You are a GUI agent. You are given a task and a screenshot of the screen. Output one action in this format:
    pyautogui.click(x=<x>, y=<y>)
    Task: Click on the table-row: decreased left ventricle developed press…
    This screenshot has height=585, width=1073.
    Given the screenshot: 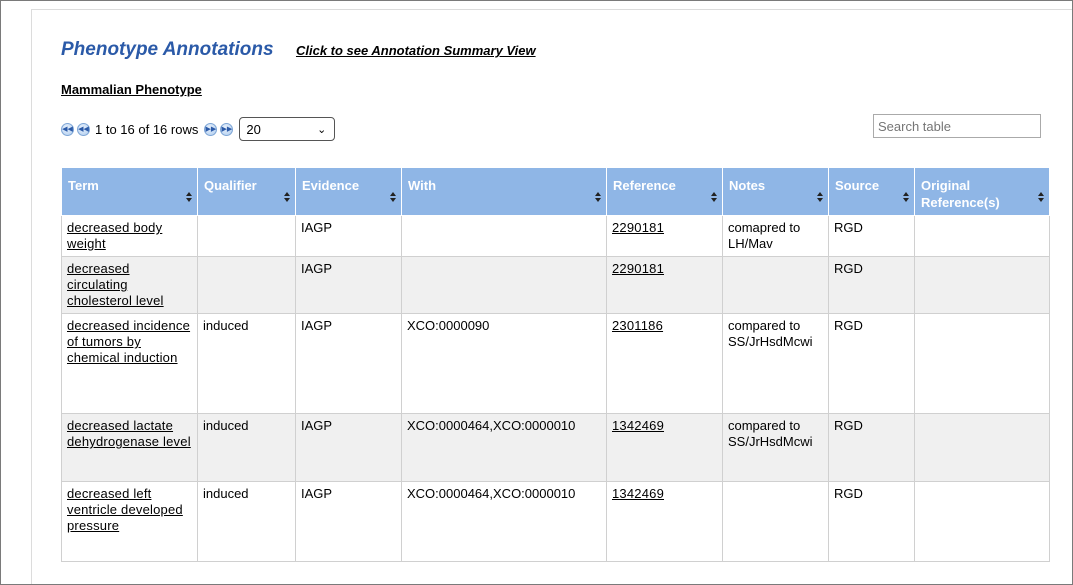 What is the action you would take?
    pyautogui.click(x=555, y=521)
    